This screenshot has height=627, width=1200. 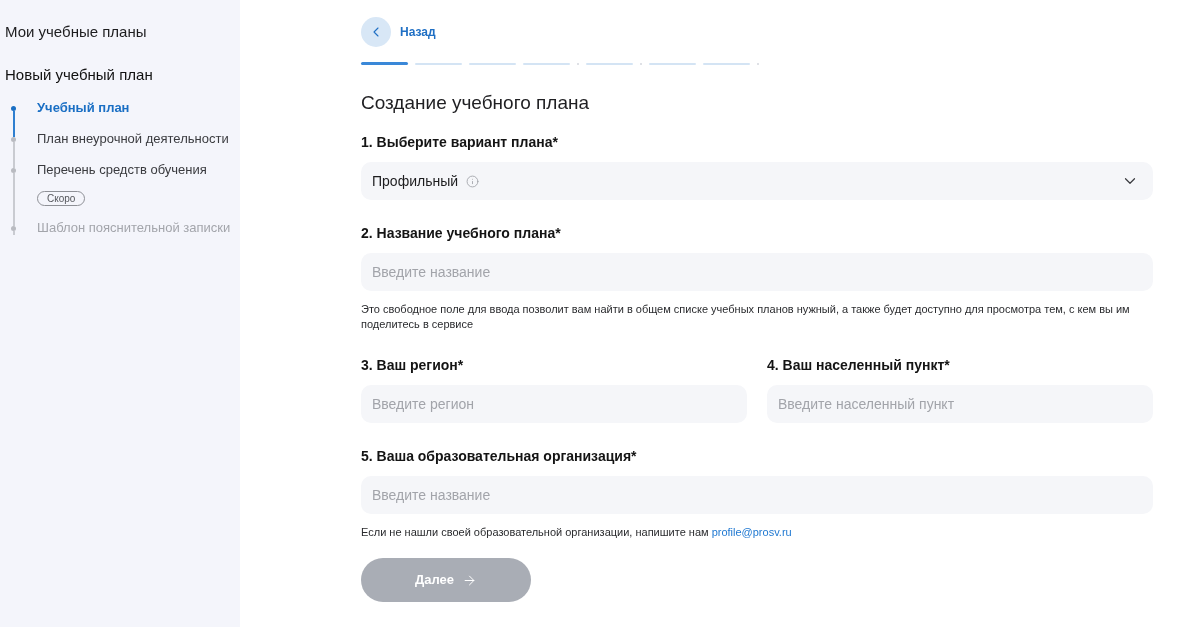 I want to click on back-chevron-icon, so click(x=376, y=32).